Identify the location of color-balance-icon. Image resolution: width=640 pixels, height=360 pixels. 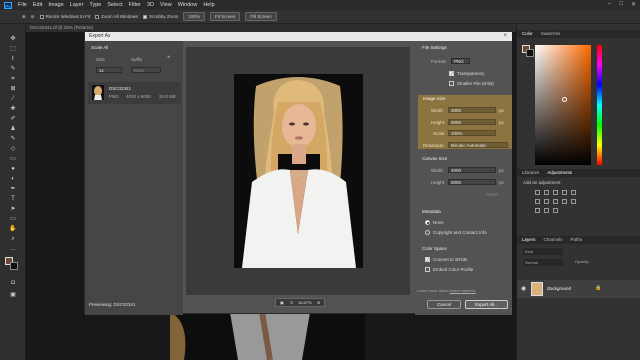
(555, 201).